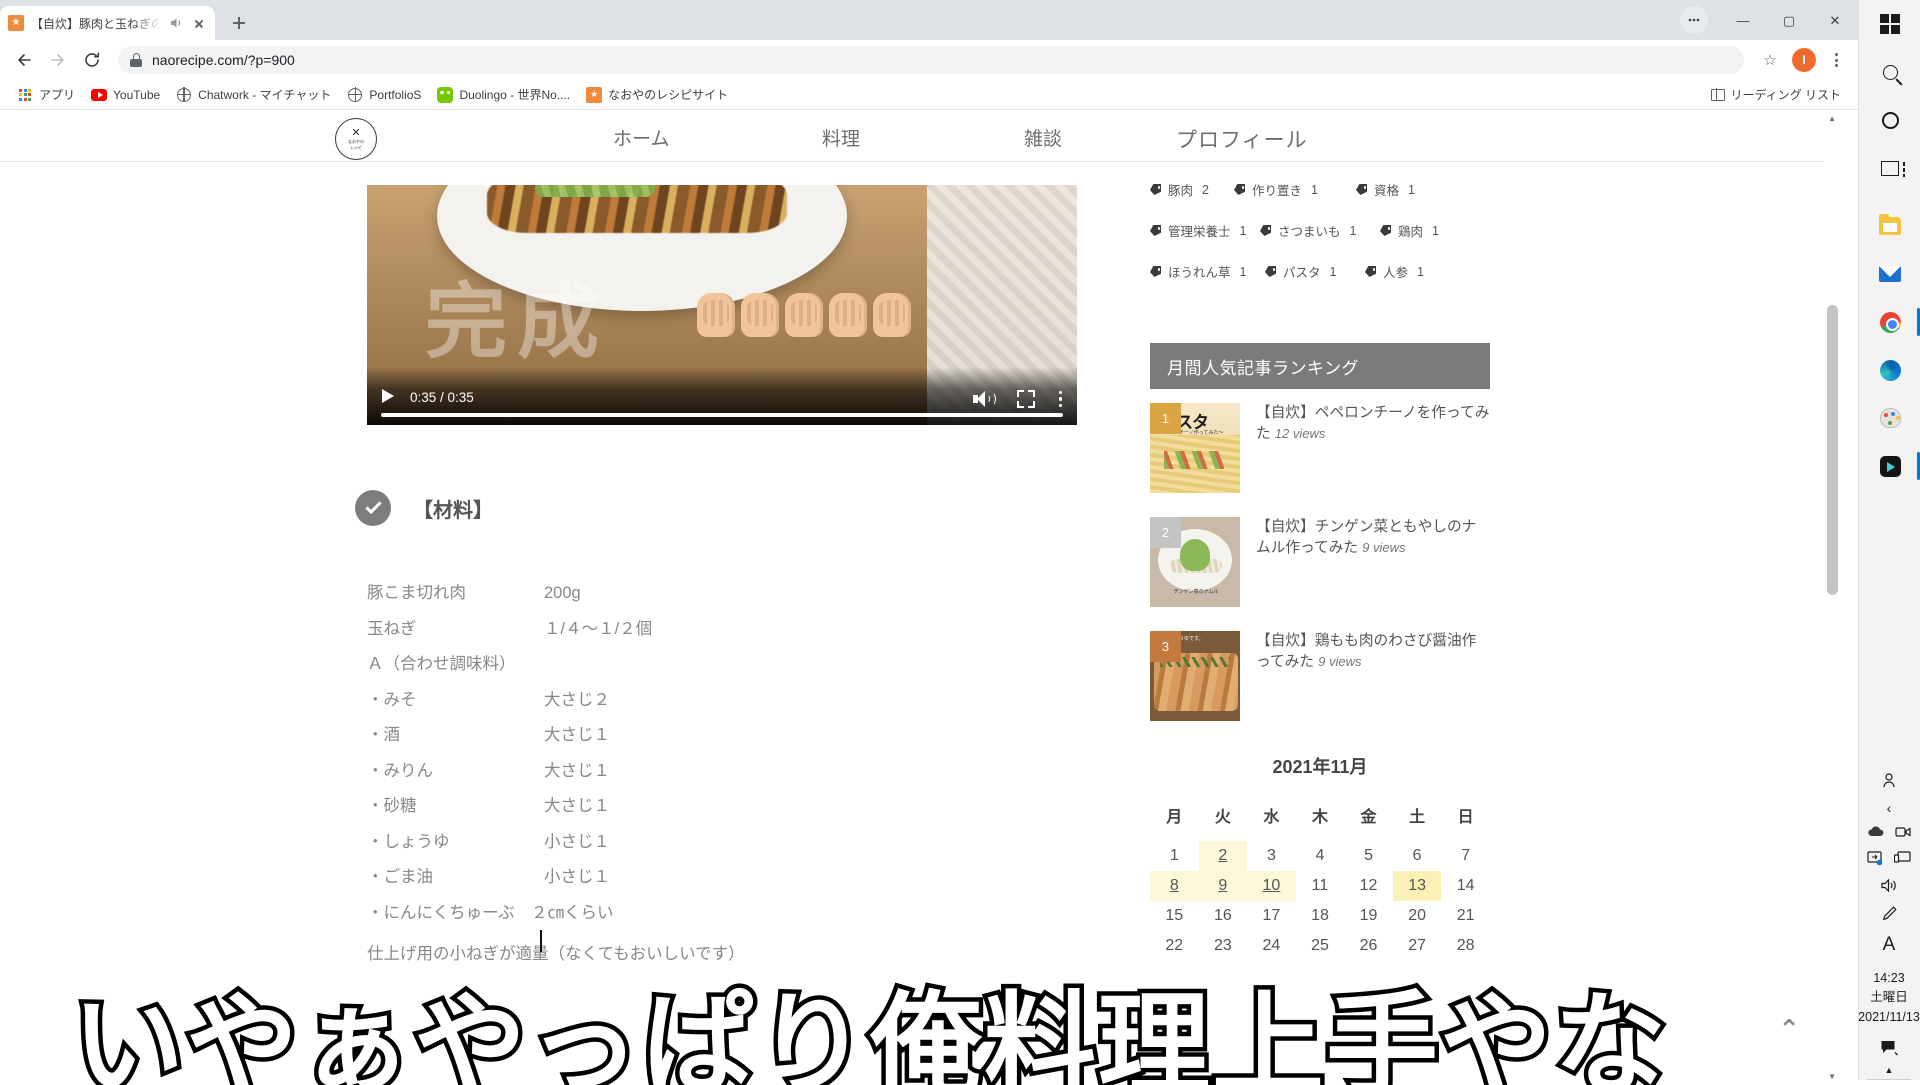 The image size is (1920, 1085). What do you see at coordinates (384, 95) in the screenshot?
I see `bookmark-portfolios: PortfolioS` at bounding box center [384, 95].